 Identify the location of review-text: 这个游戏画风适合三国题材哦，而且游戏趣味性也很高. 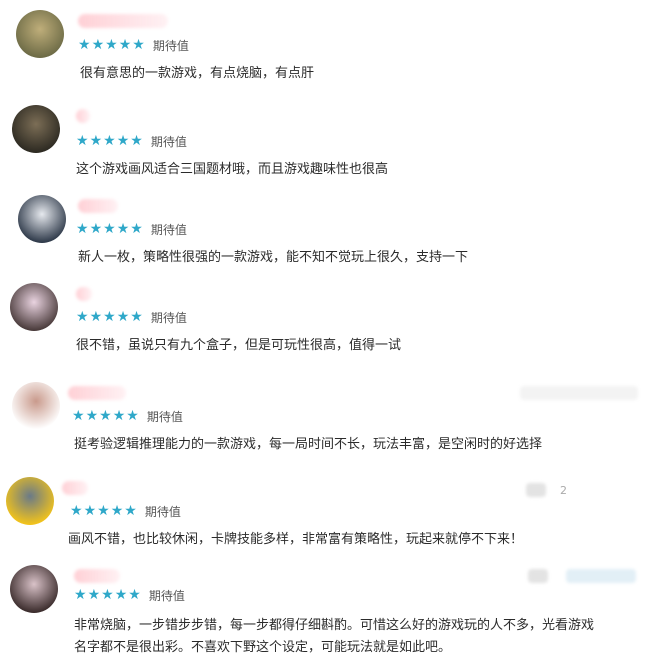
(232, 169).